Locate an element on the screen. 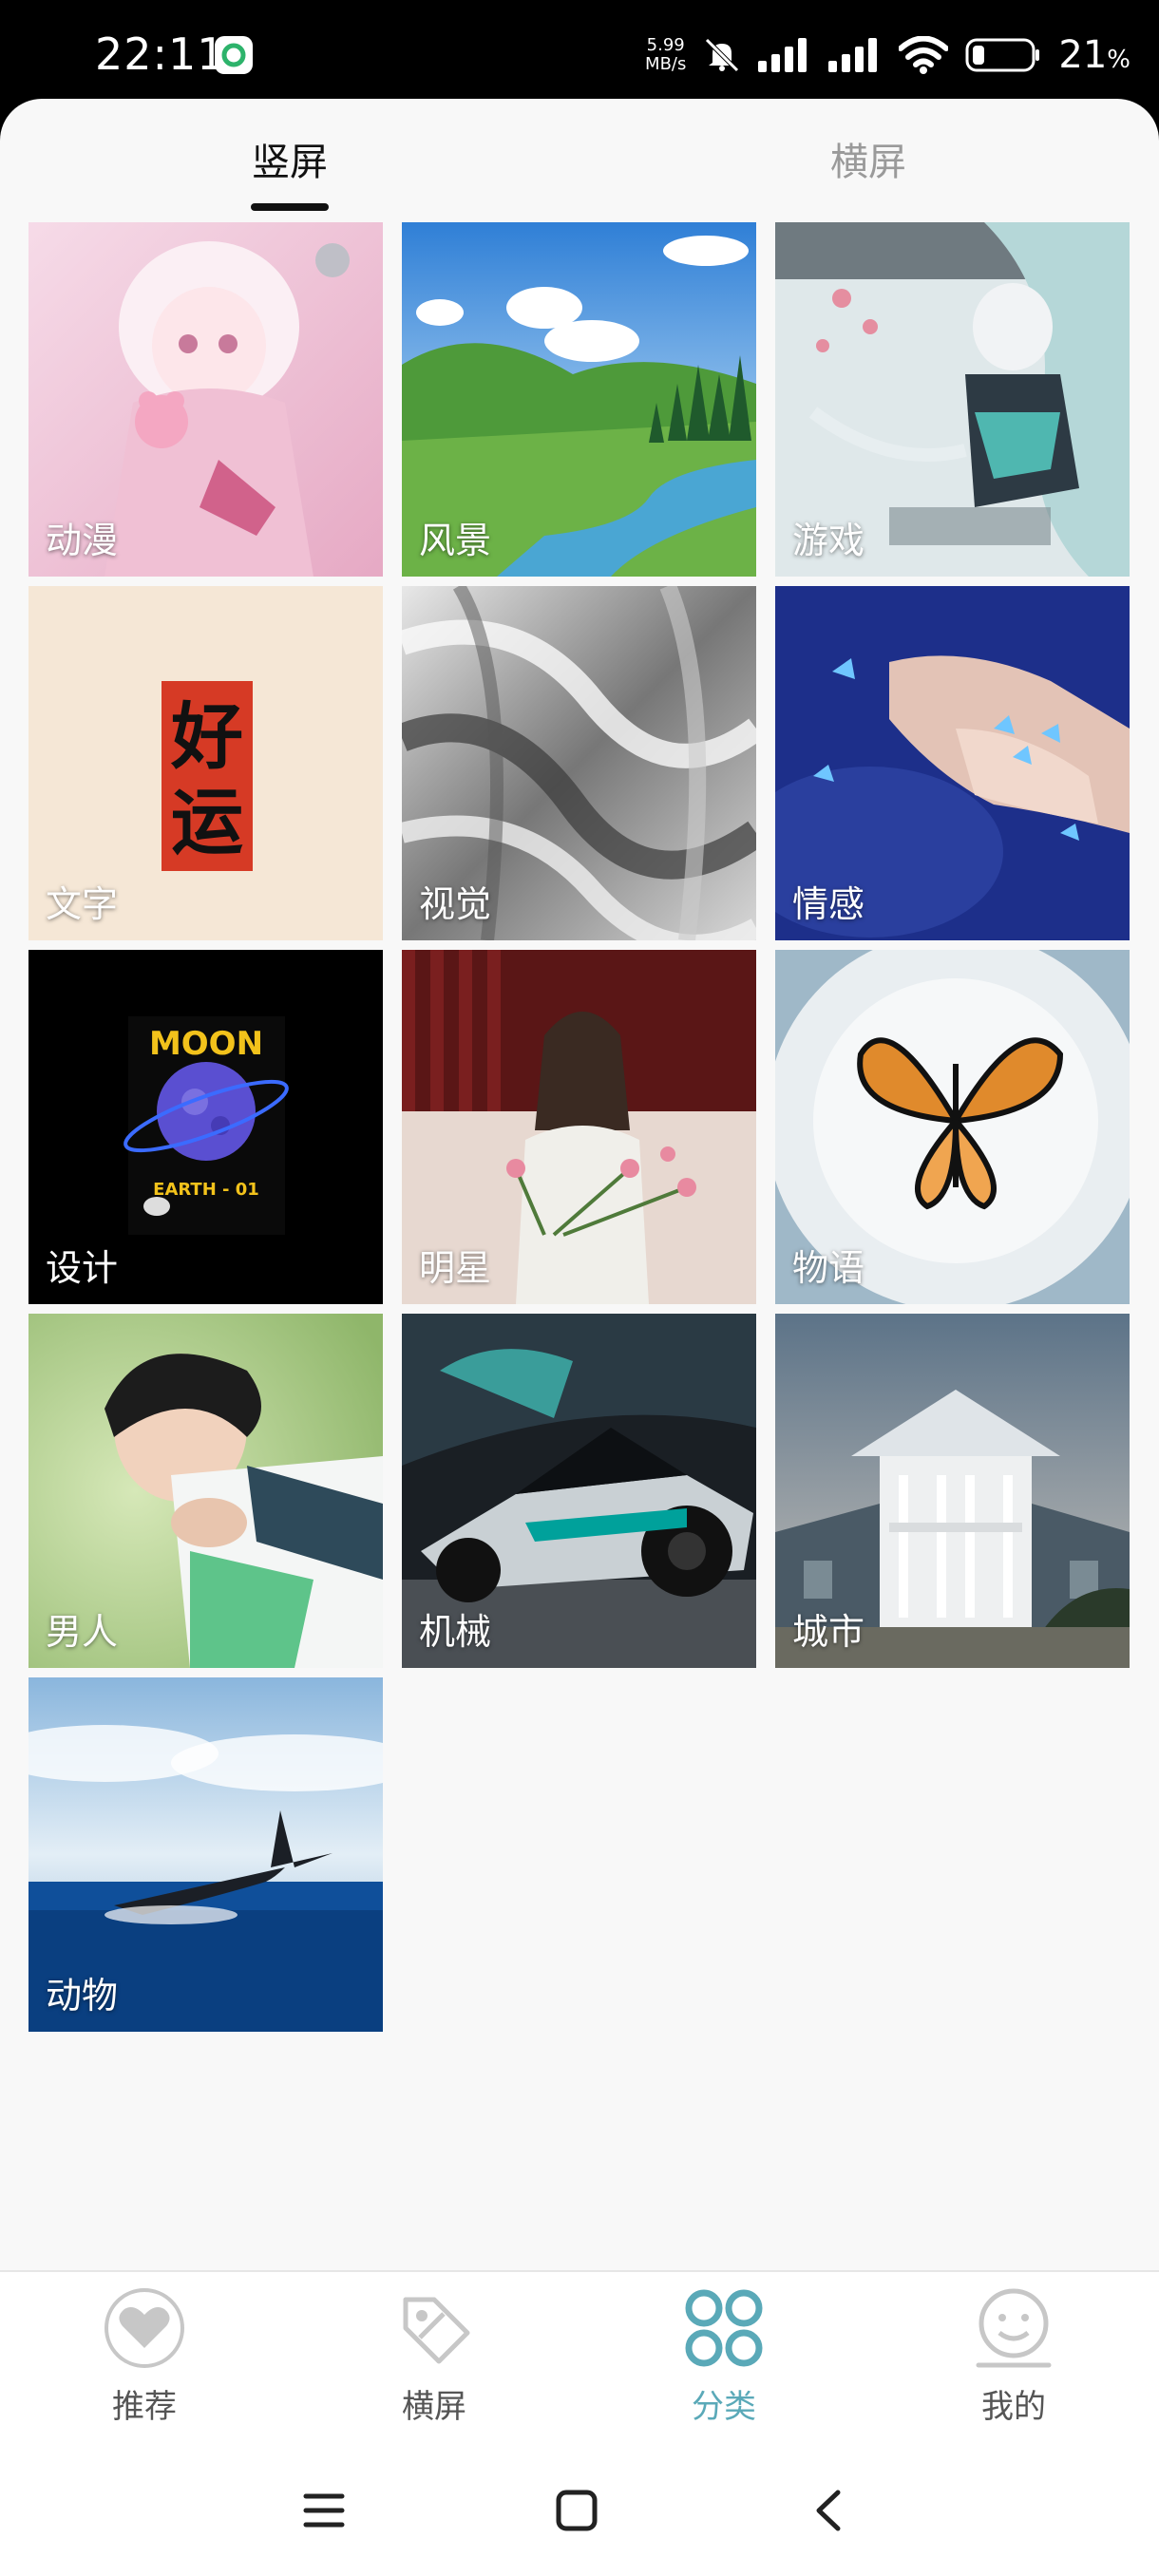  nav-item-recommend: 推荐 is located at coordinates (144, 2361).